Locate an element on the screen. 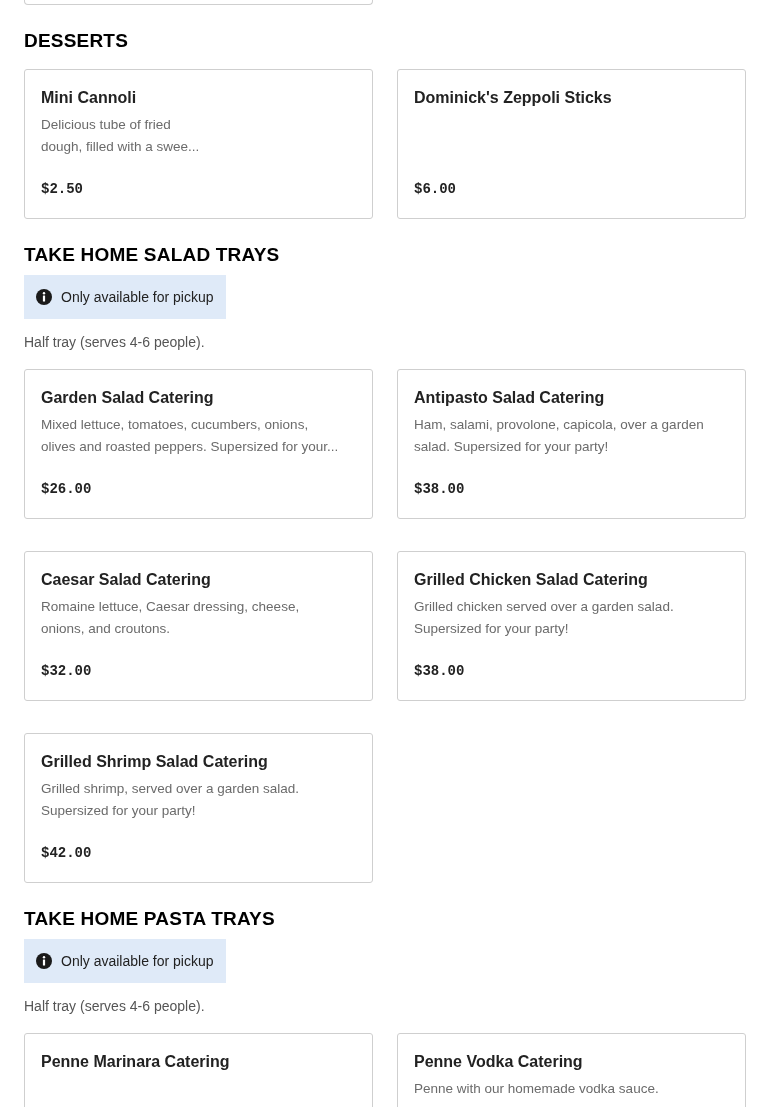  menu-card: Mini Cannoli Delicious tube of fried dough, filled with a swee... $2.50 is located at coordinates (198, 144).